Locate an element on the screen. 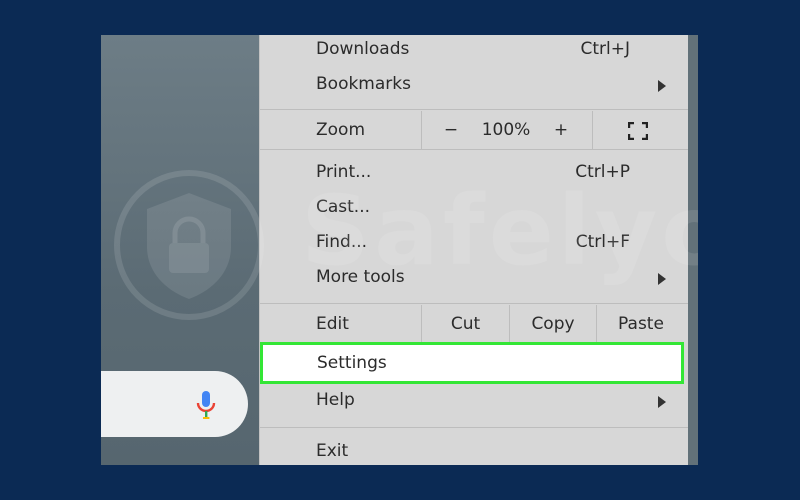 The image size is (800, 500). find-shortcut: Ctrl+F is located at coordinates (602, 242).